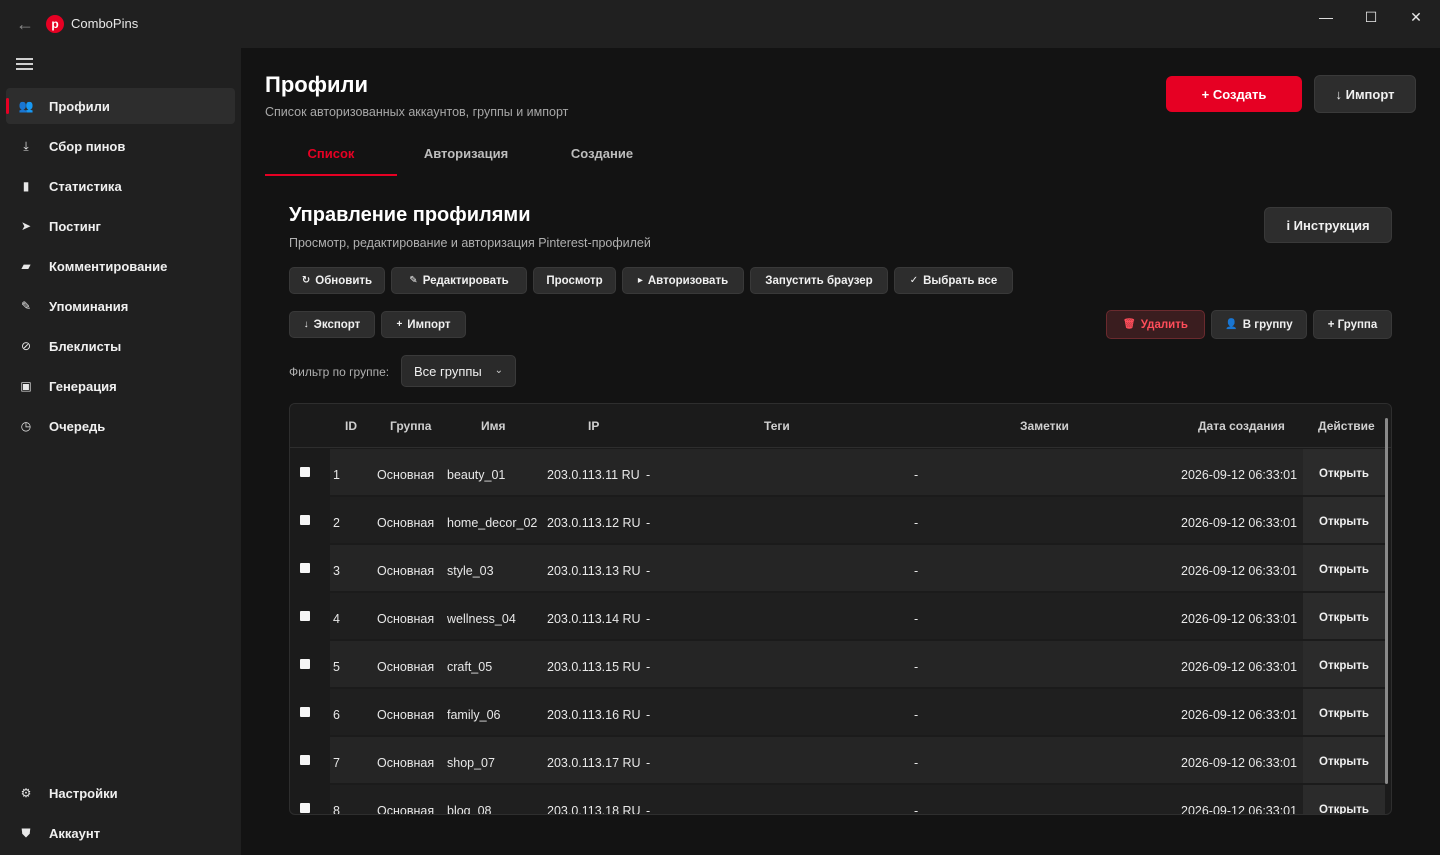  I want to click on refresh-label: Обновить, so click(344, 280).